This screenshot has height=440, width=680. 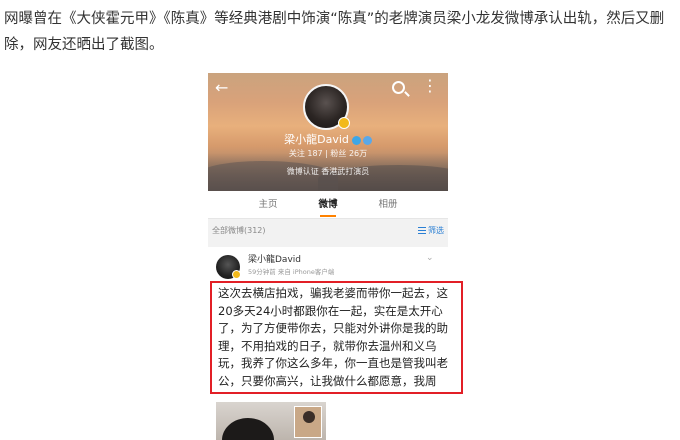 I want to click on post-meta: 59分钟前 来自 iPhone客户端, so click(x=291, y=272).